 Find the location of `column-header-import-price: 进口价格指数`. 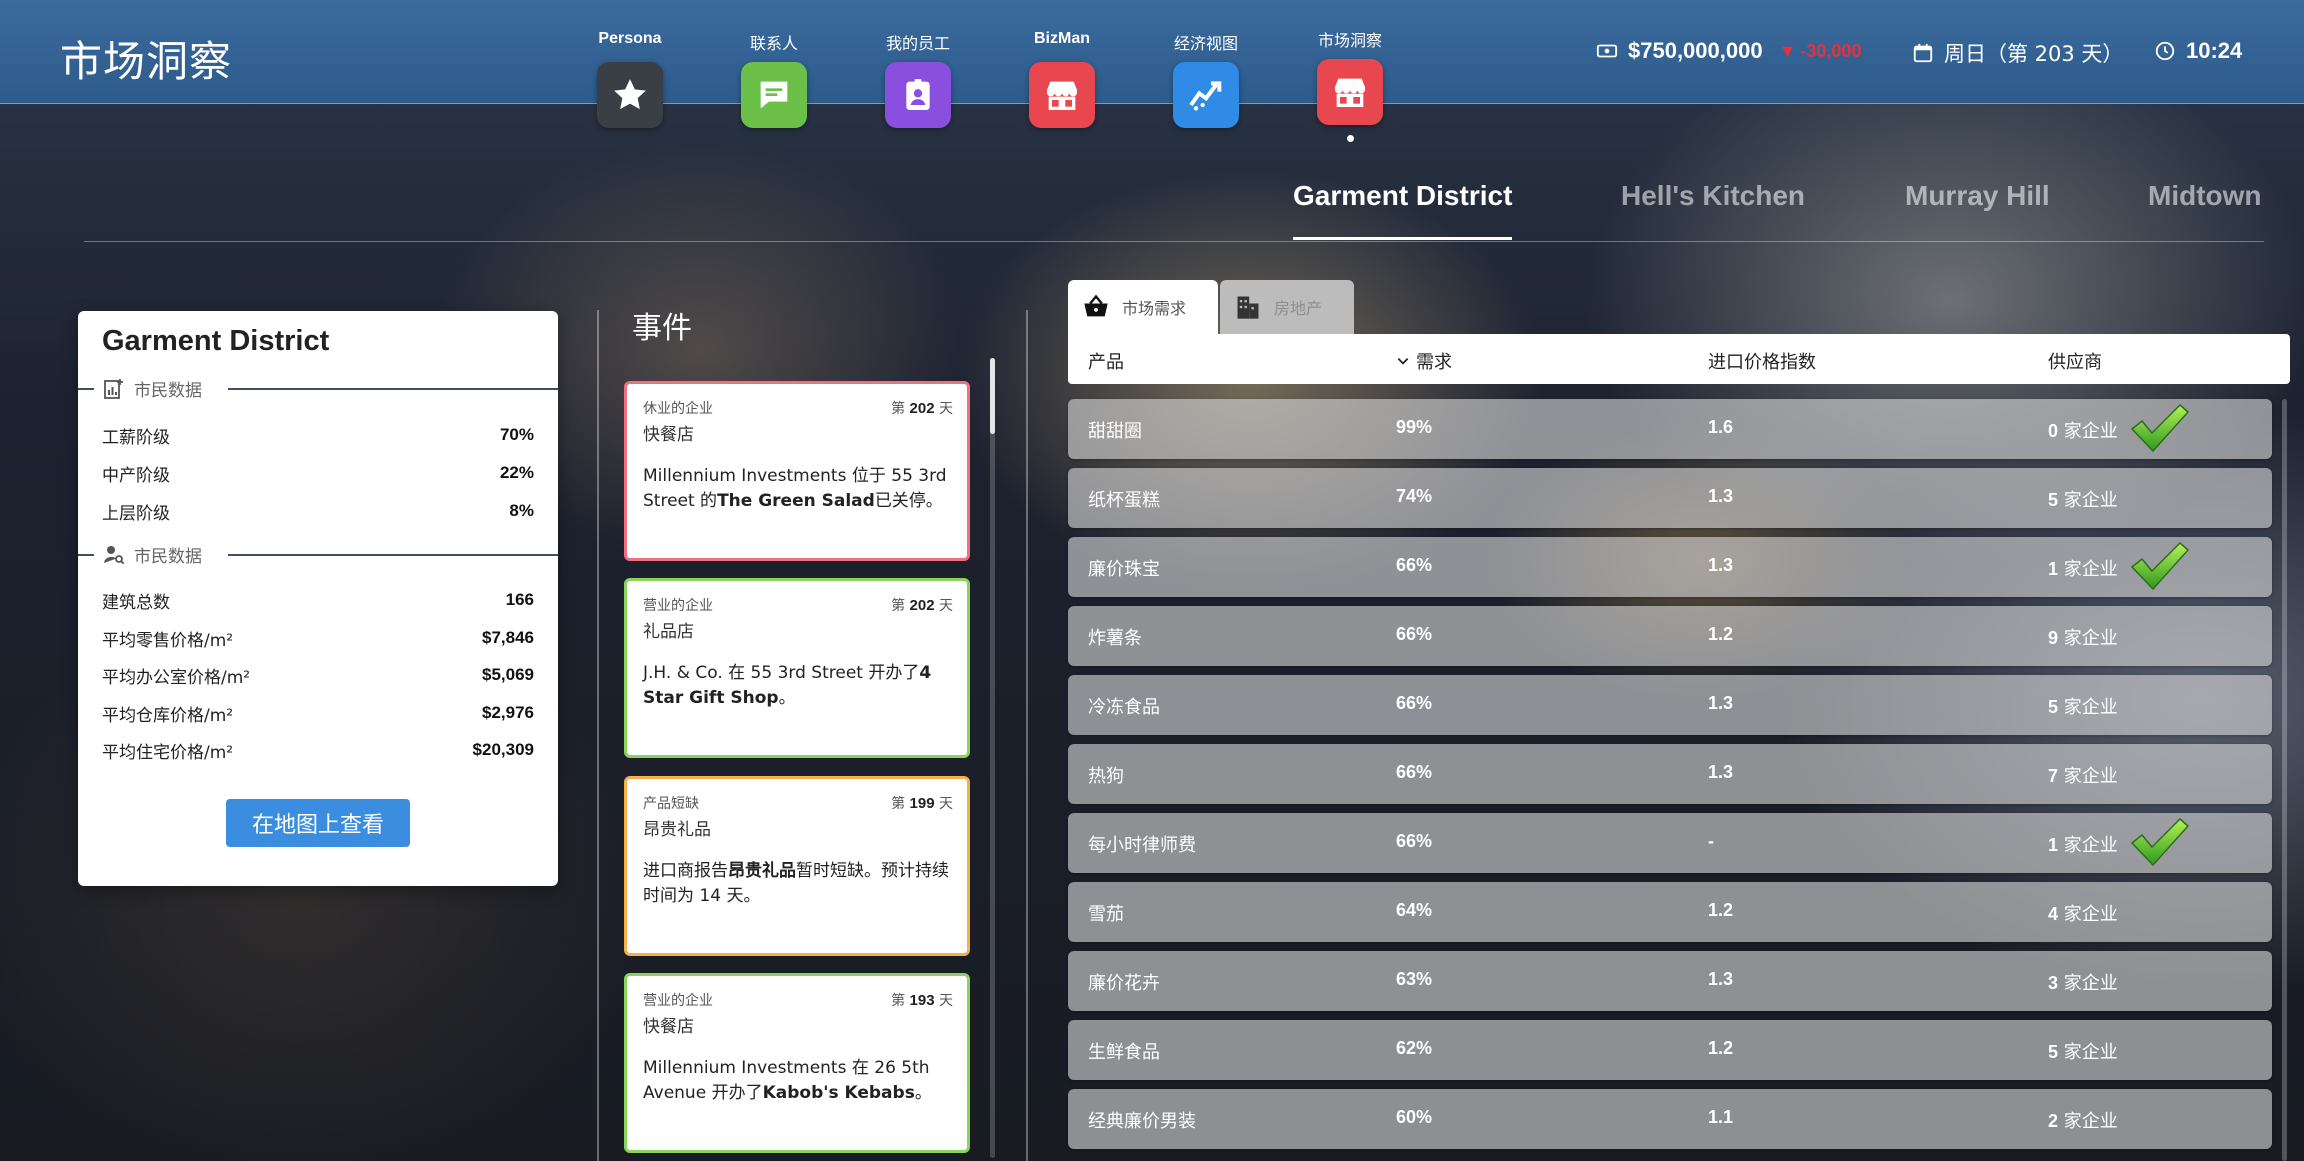

column-header-import-price: 进口价格指数 is located at coordinates (1762, 361).